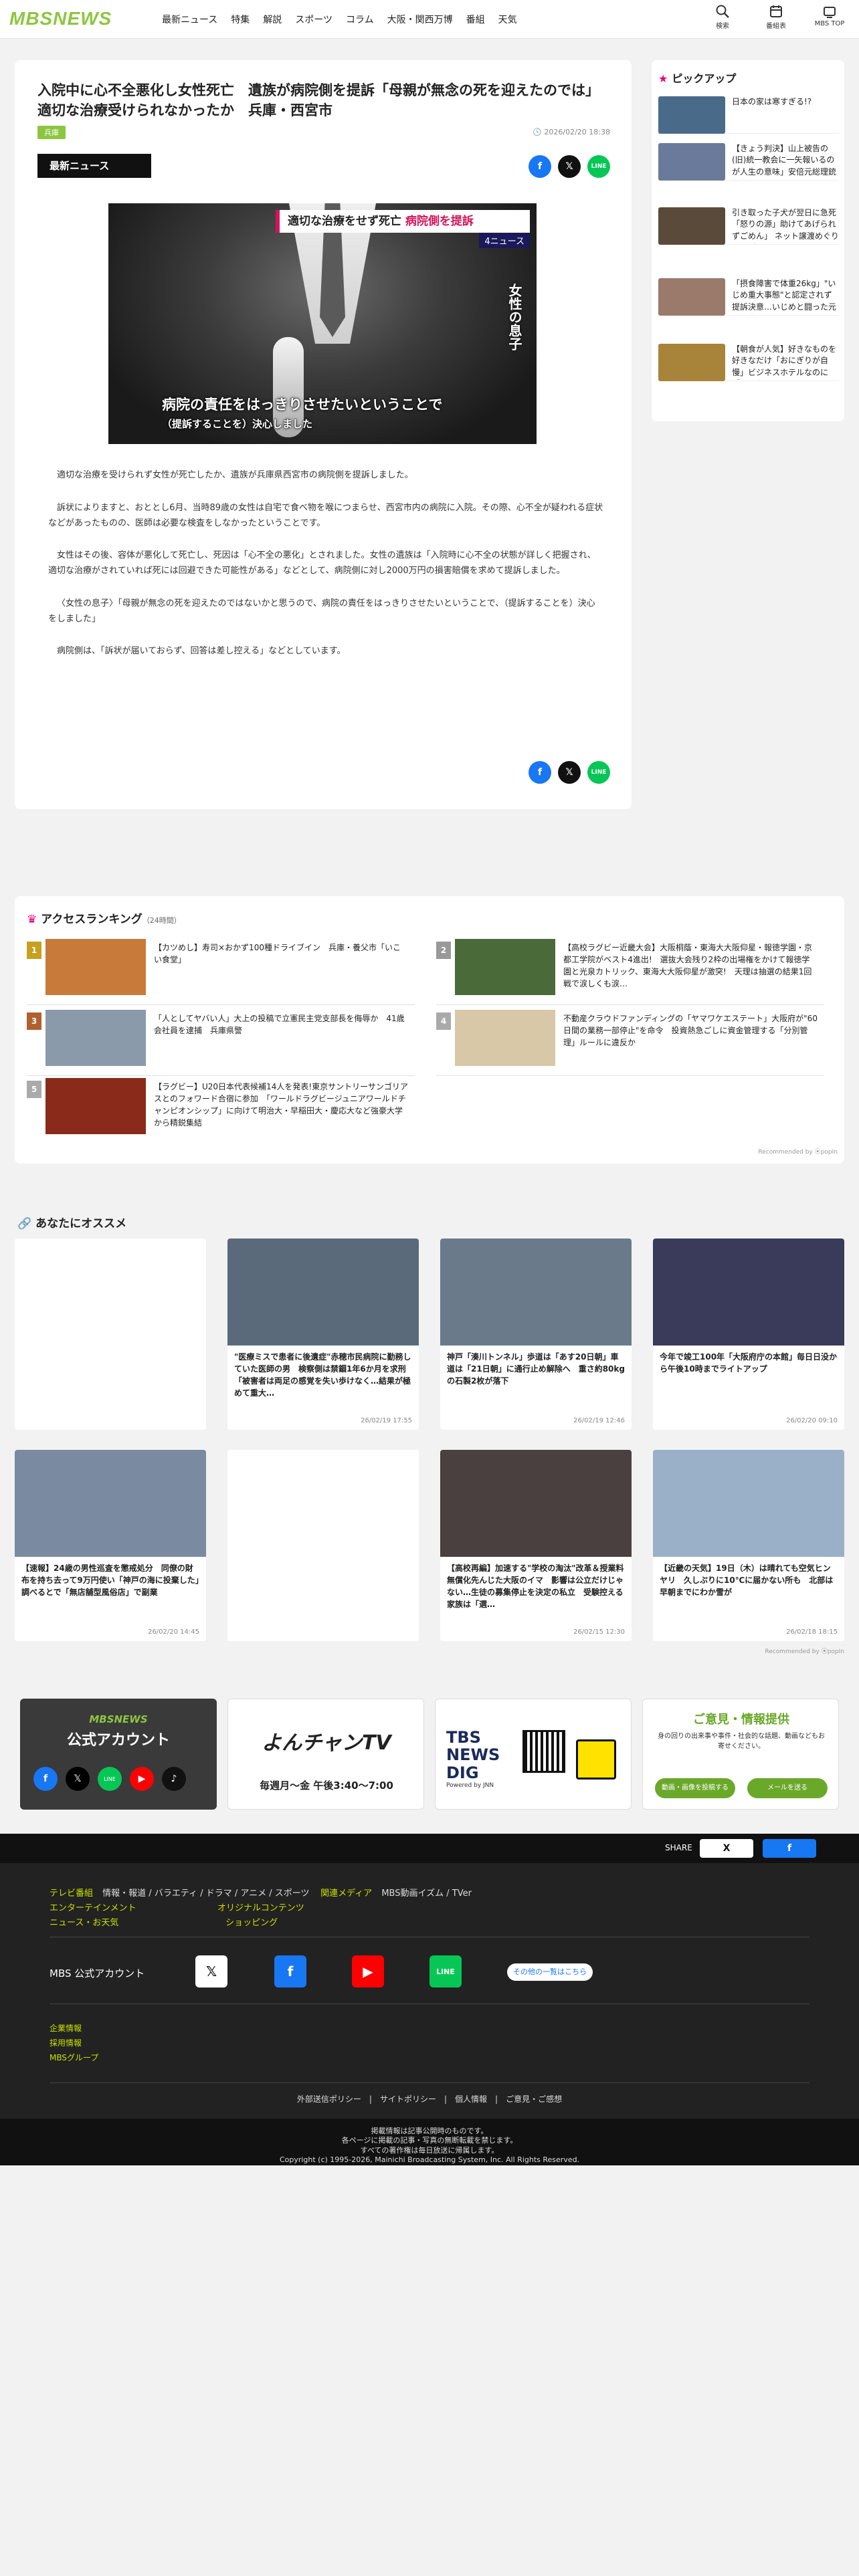 Image resolution: width=859 pixels, height=2576 pixels. Describe the element at coordinates (611, 2028) in the screenshot. I see `footer-link: CM企画` at that location.